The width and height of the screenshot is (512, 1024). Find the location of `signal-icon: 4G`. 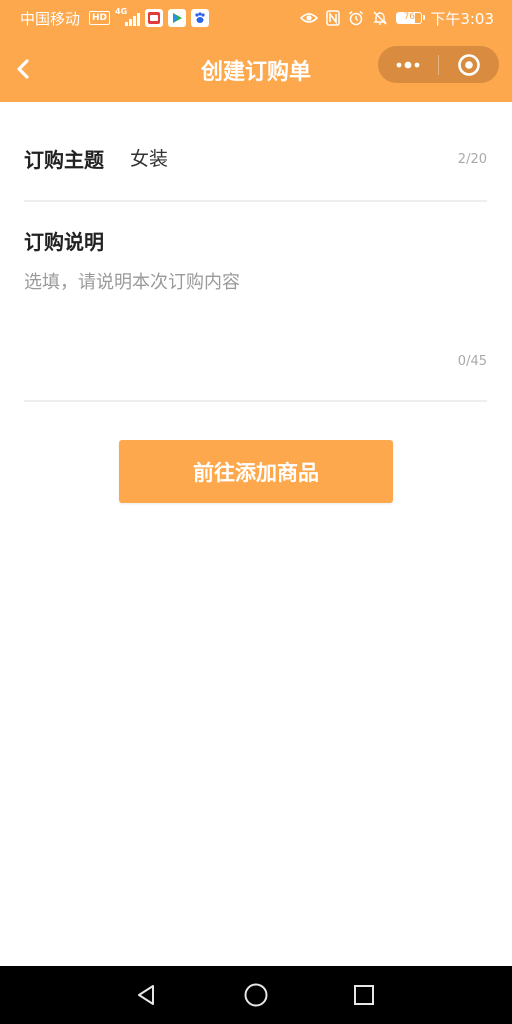

signal-icon: 4G is located at coordinates (127, 16).